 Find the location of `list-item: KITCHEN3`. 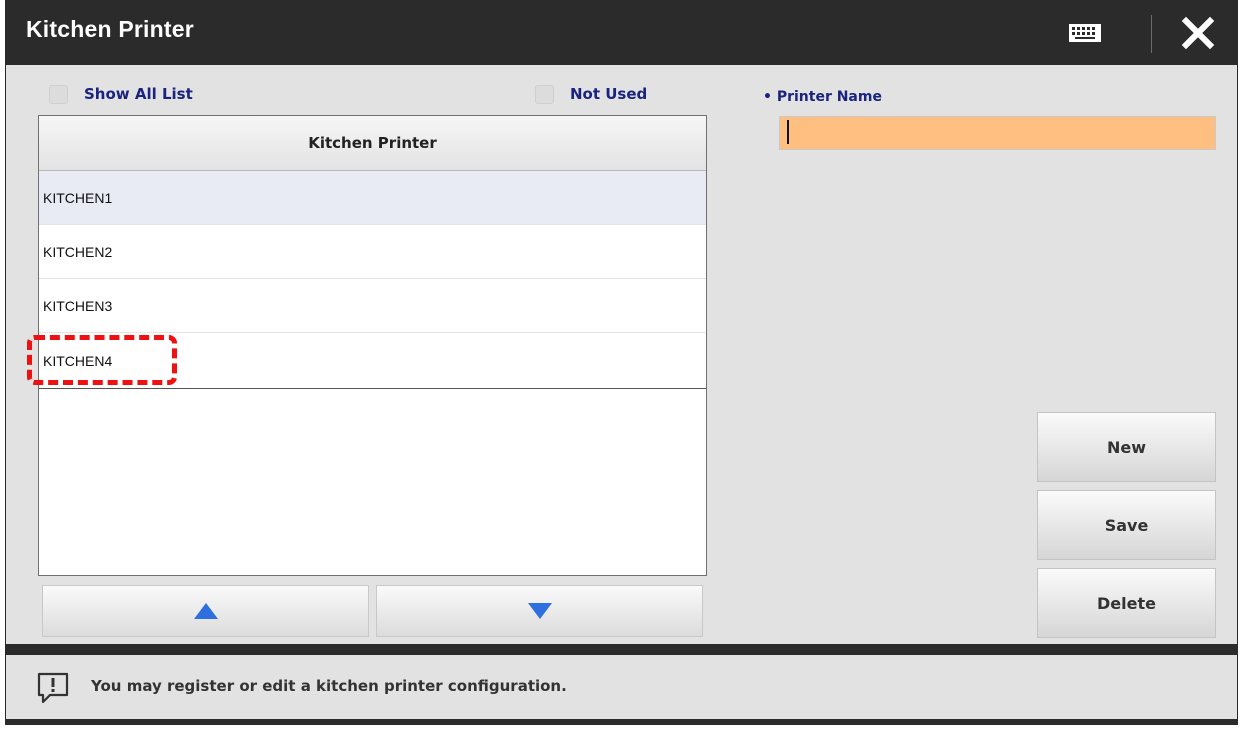

list-item: KITCHEN3 is located at coordinates (372, 306).